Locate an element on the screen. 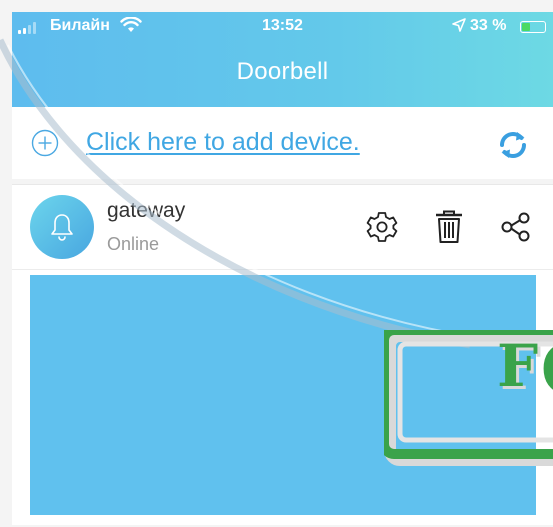 This screenshot has width=553, height=527. refresh-icon is located at coordinates (513, 145).